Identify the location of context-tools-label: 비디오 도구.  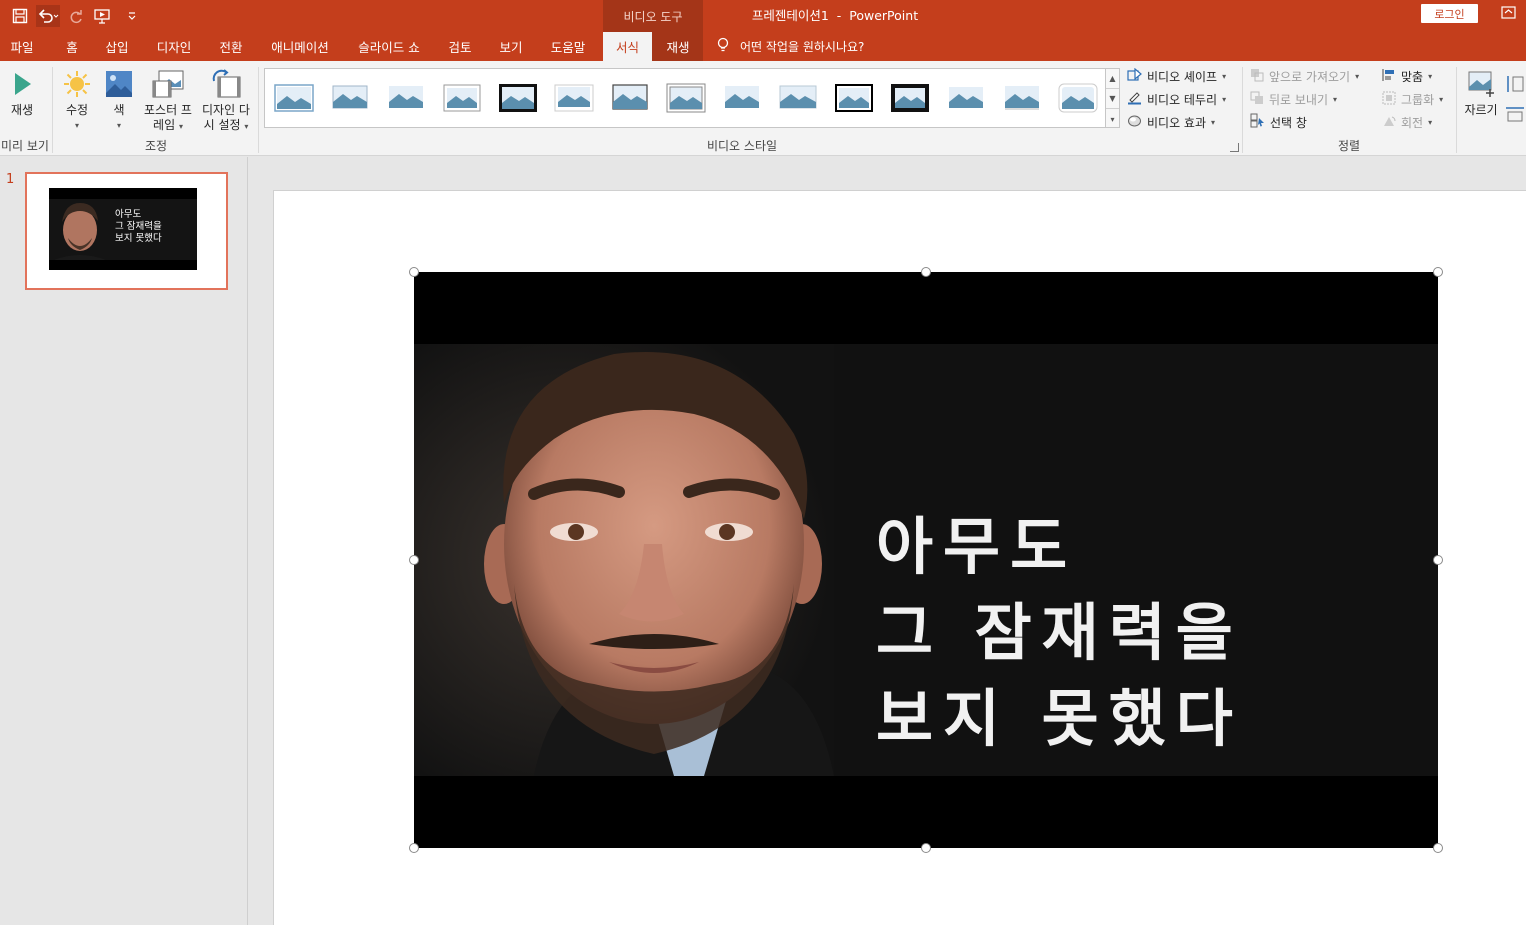
(653, 16).